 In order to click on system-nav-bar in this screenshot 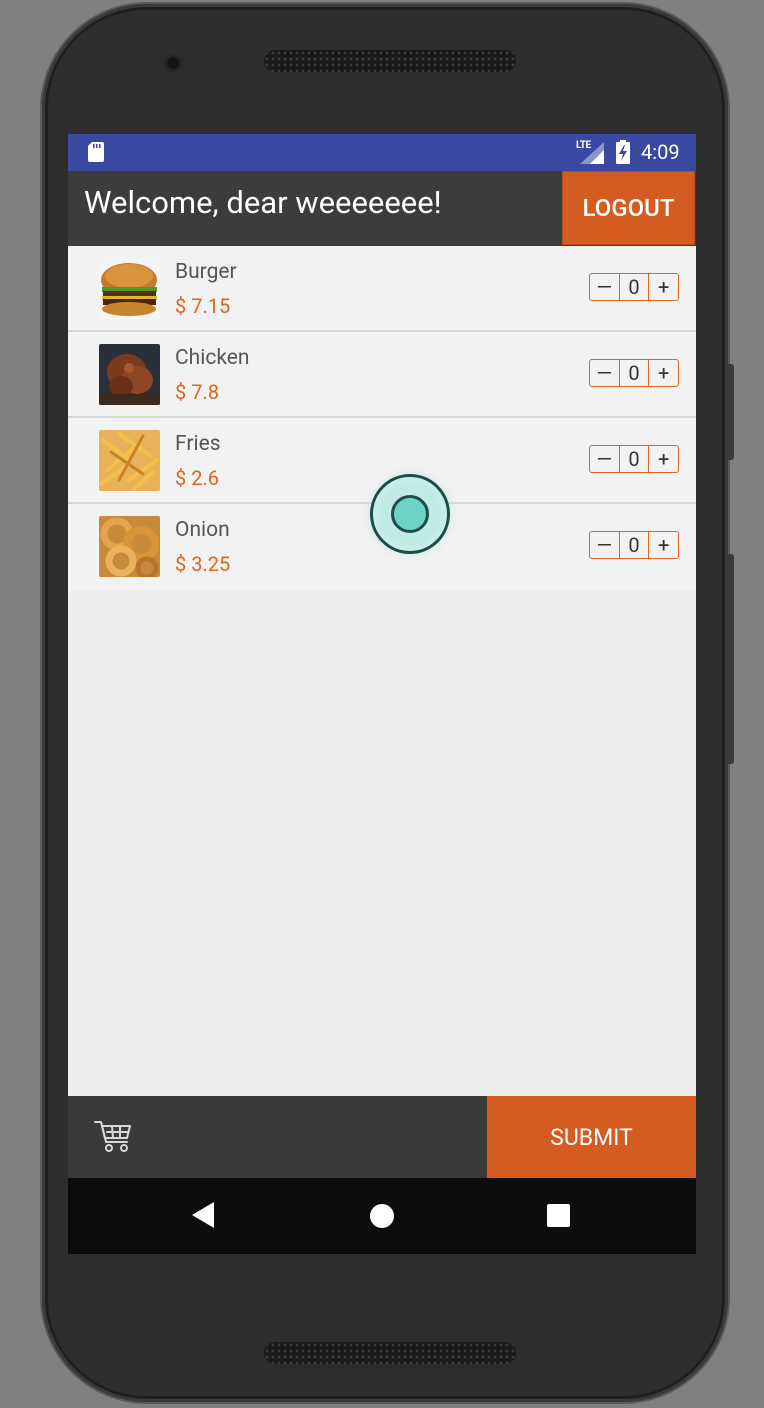, I will do `click(382, 1216)`.